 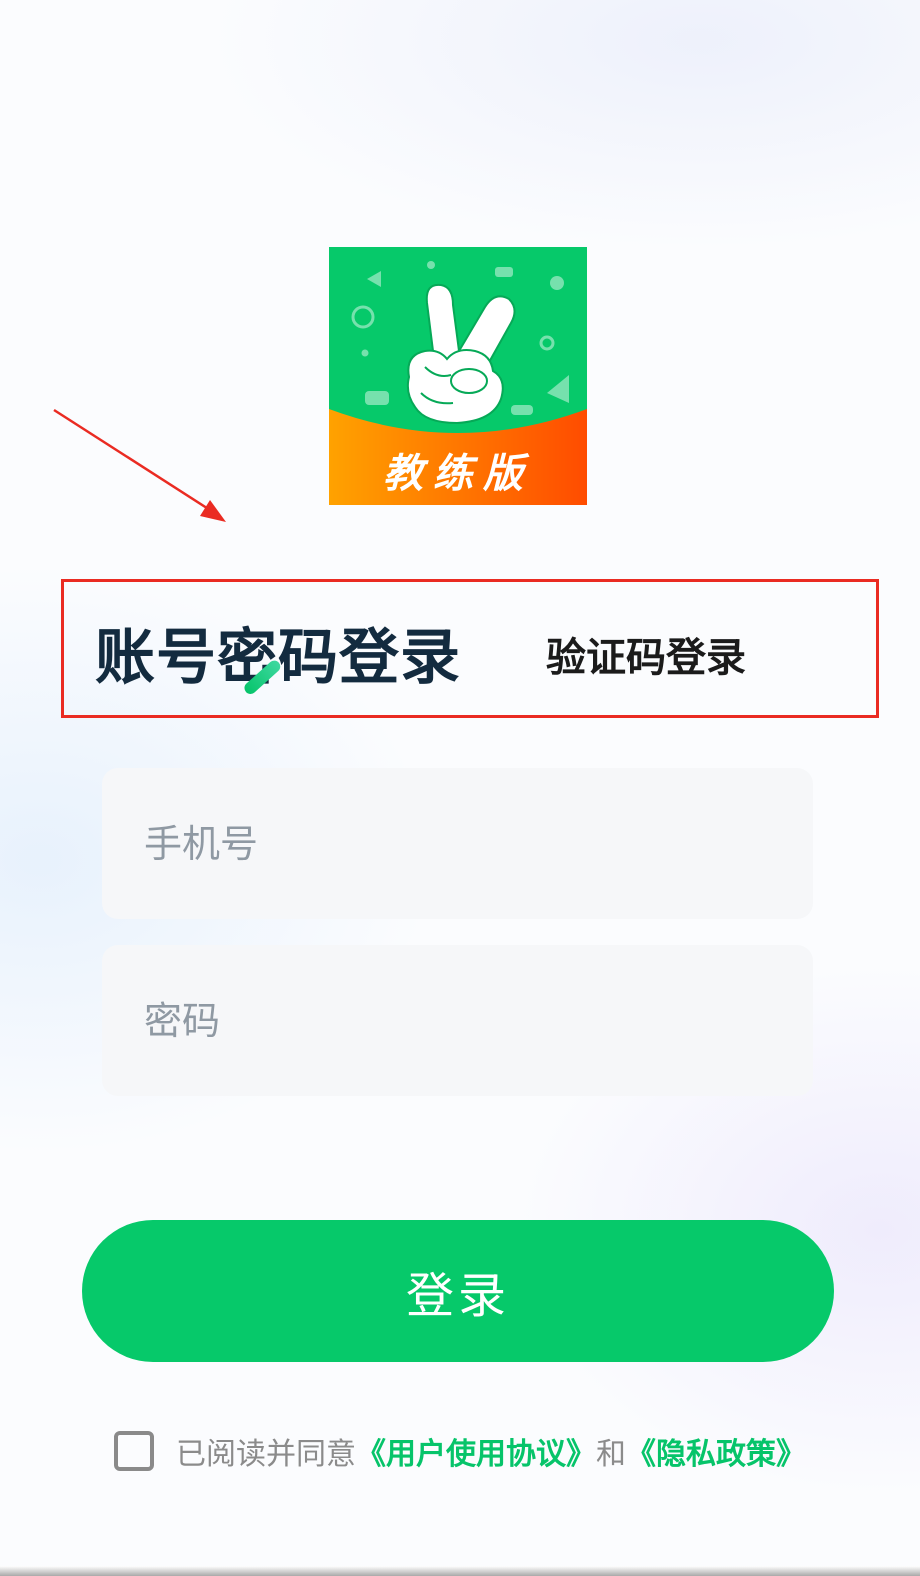 I want to click on login-button: 登录, so click(x=458, y=1291).